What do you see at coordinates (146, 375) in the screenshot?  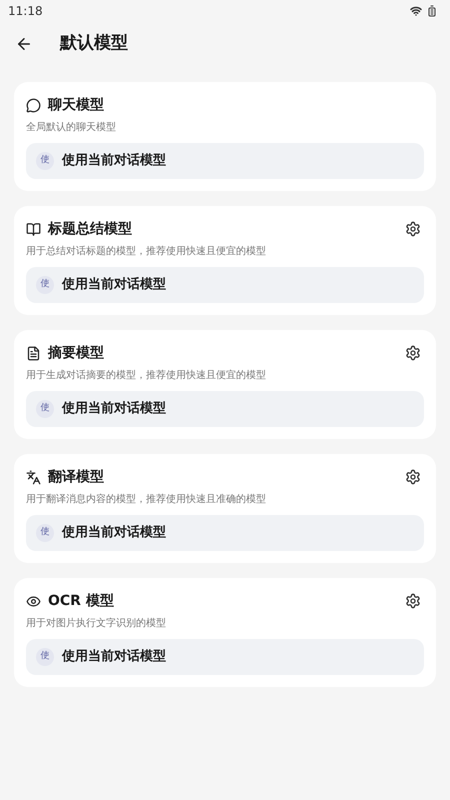 I see `card-description: 用于生成对话摘要的模型，推荐使用快速且便宜的模型` at bounding box center [146, 375].